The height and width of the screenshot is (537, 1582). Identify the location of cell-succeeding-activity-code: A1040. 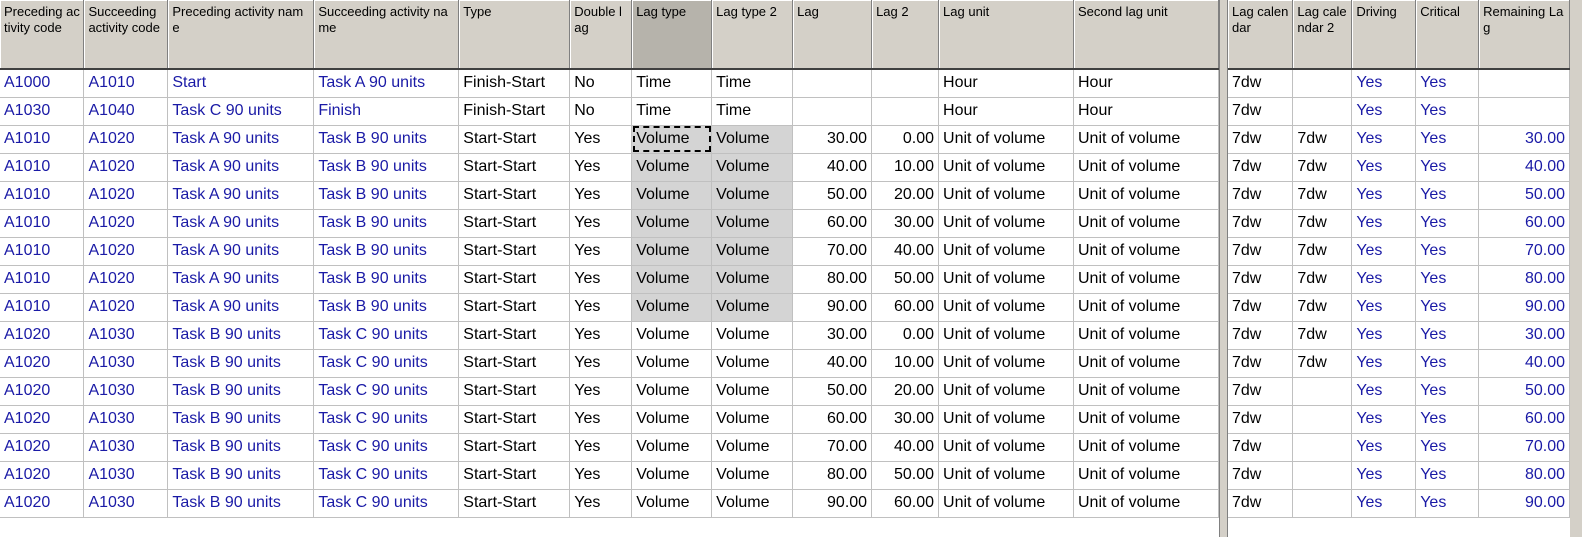
(126, 111).